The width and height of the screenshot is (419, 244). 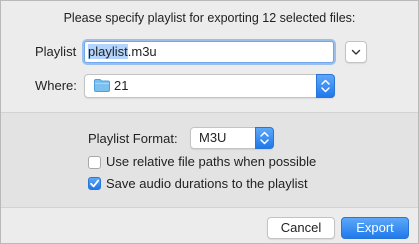 I want to click on where-folder-name: 21, so click(x=121, y=85).